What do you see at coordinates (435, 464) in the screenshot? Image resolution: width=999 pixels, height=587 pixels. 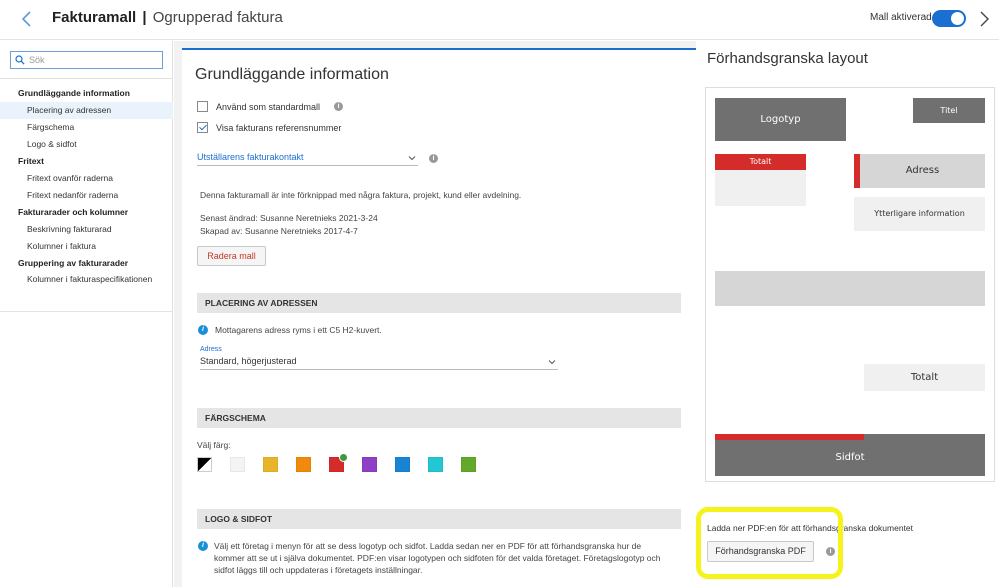 I see `color-swatch-cyan` at bounding box center [435, 464].